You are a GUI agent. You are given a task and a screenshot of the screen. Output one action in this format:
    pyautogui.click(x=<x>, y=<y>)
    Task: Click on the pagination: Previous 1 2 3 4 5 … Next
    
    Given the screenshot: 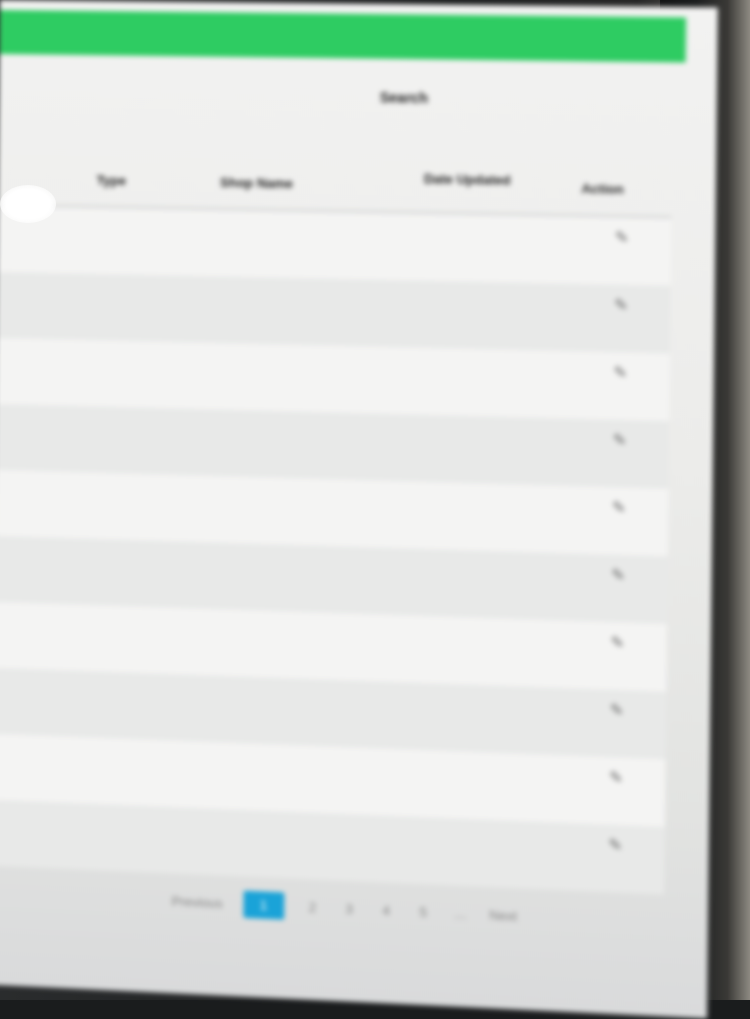 What is the action you would take?
    pyautogui.click(x=344, y=909)
    